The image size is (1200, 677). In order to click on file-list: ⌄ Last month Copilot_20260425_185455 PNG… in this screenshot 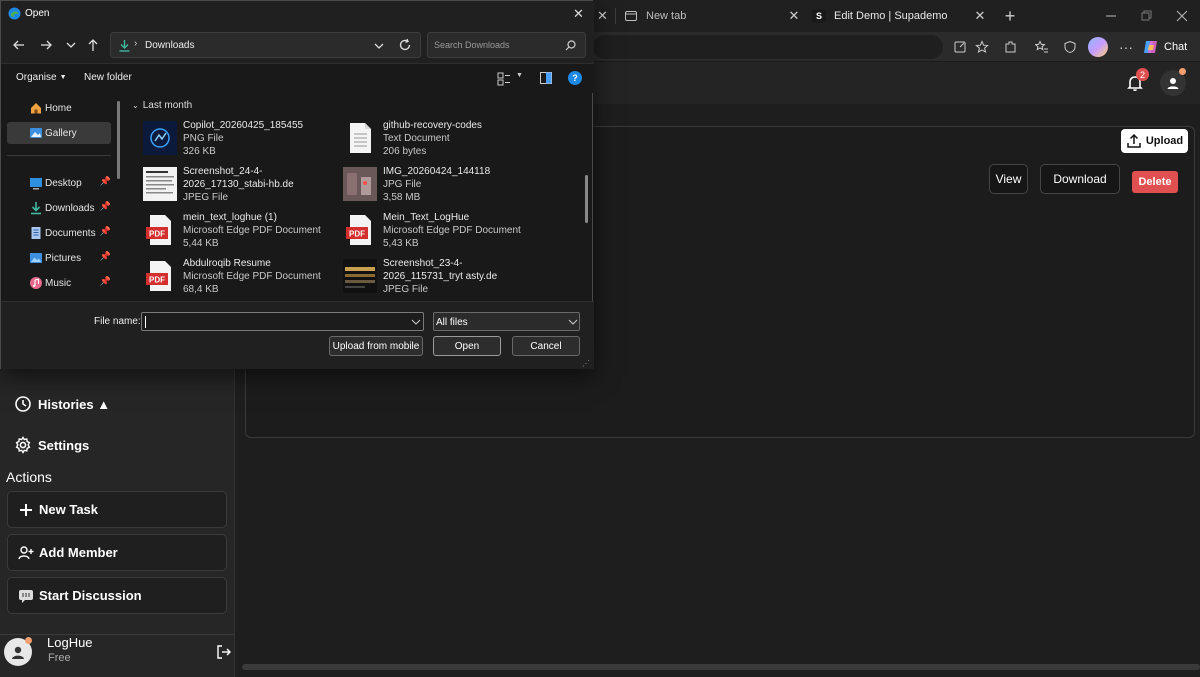, I will do `click(359, 197)`.